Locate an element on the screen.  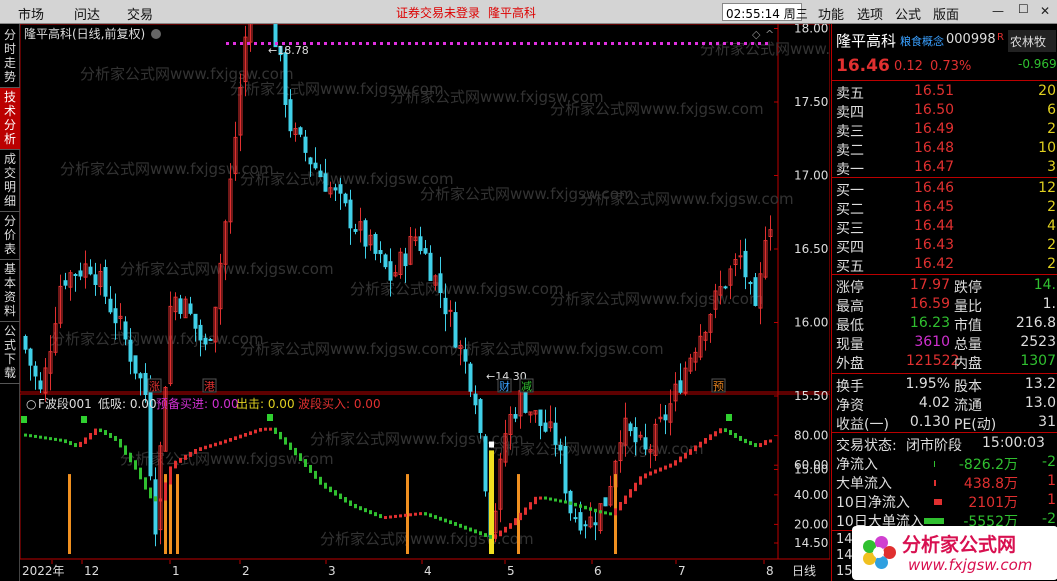
ask-row-3: 卖二 16.48 10 is located at coordinates (946, 149).